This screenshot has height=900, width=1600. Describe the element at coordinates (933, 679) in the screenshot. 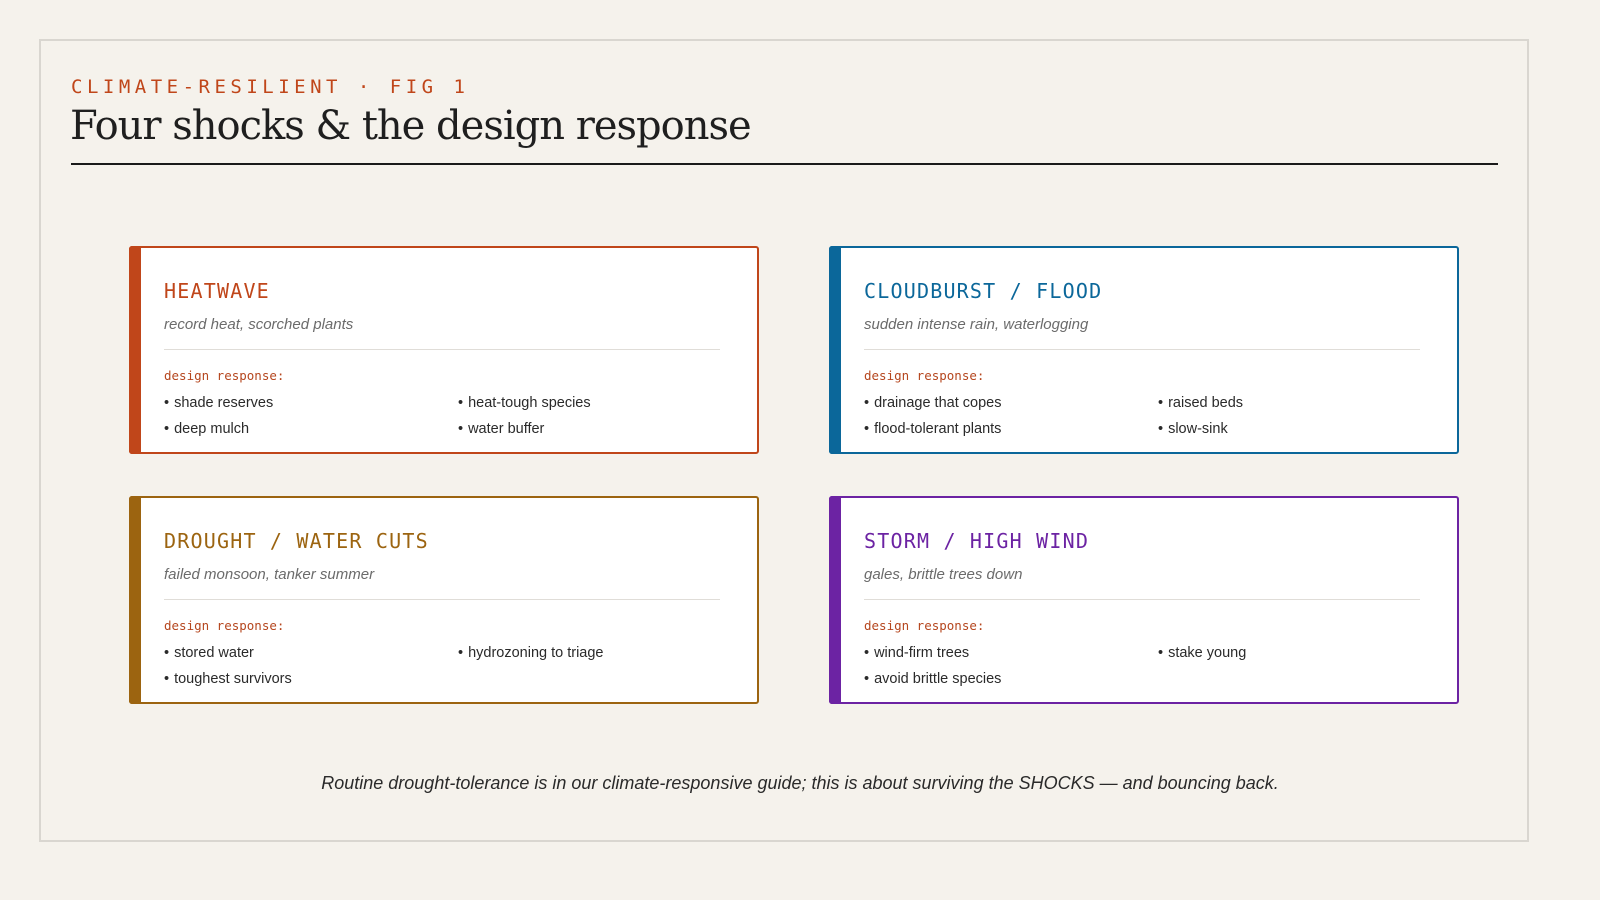

I see `response-item: • avoid brittle species` at that location.